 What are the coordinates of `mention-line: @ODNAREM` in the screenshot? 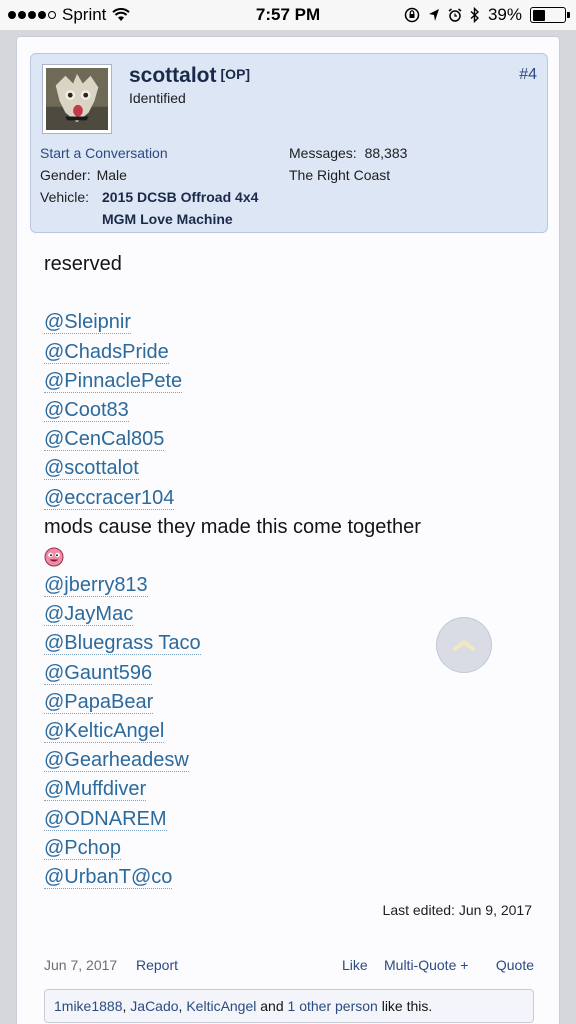 It's located at (294, 819).